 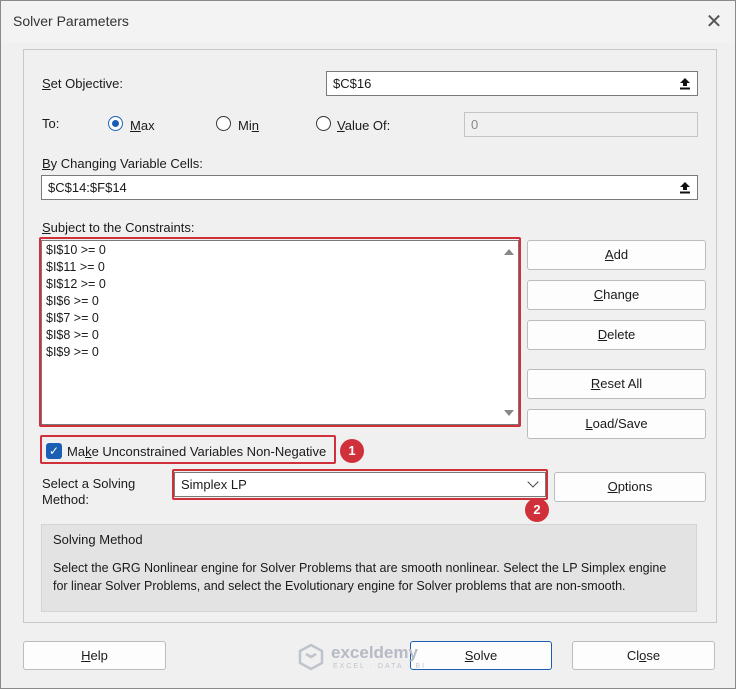 What do you see at coordinates (51, 123) in the screenshot?
I see `to-label: To:` at bounding box center [51, 123].